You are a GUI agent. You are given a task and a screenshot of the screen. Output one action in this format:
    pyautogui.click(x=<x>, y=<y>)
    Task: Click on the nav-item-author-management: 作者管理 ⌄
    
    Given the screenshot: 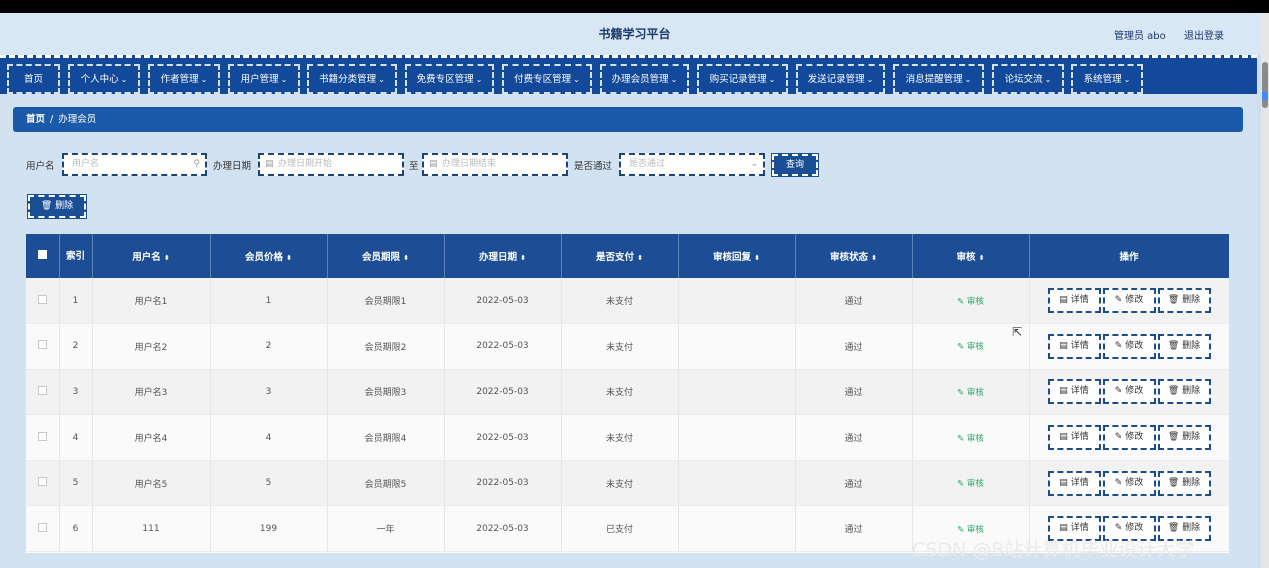 What is the action you would take?
    pyautogui.click(x=184, y=79)
    